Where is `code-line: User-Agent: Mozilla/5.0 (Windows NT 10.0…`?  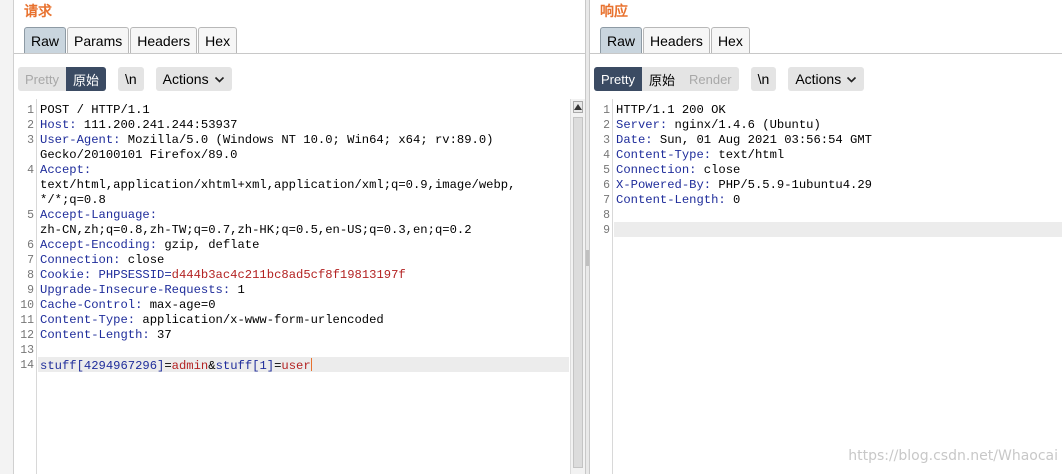 code-line: User-Agent: Mozilla/5.0 (Windows NT 10.0… is located at coordinates (266, 140).